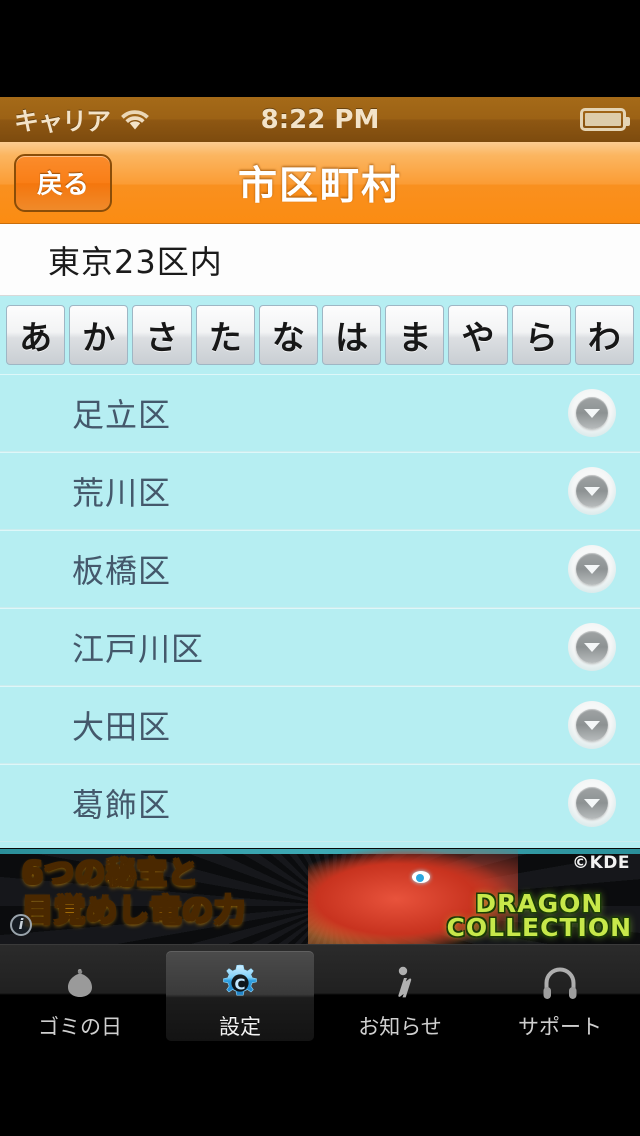  I want to click on tab-settings: C 設定, so click(240, 996).